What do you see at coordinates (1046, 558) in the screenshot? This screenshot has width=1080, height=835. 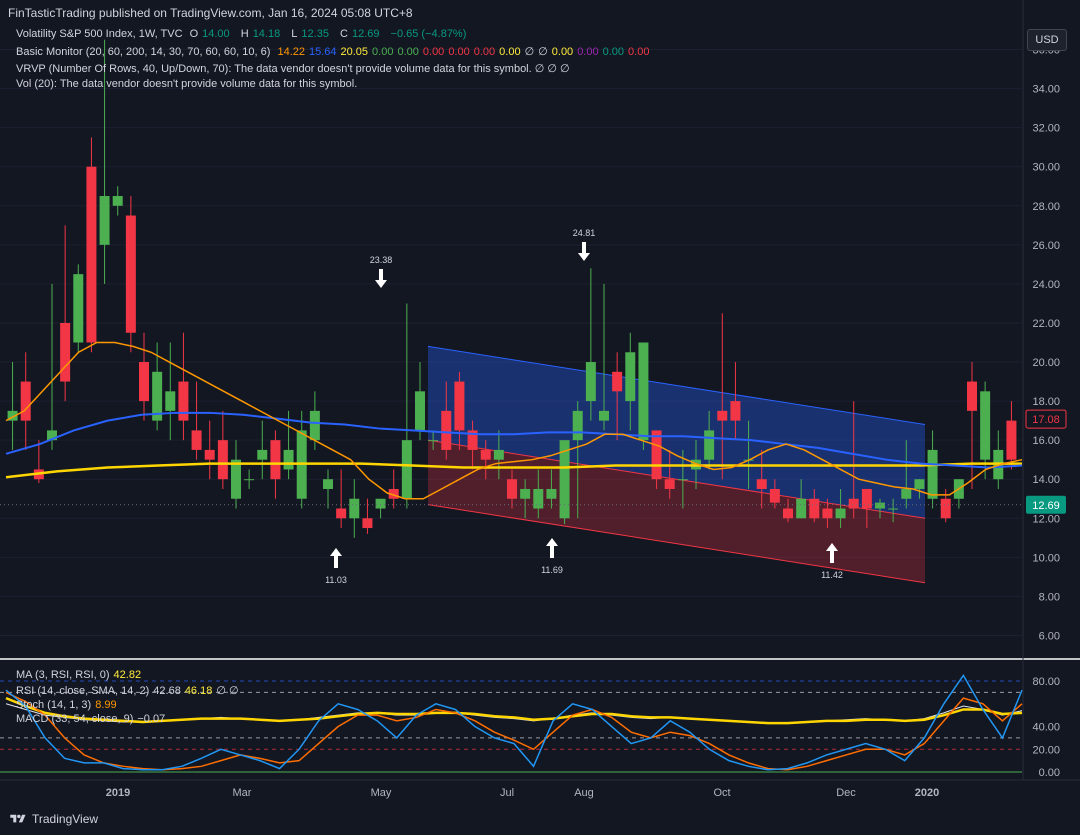 I see `price-axis-label: 10.00` at bounding box center [1046, 558].